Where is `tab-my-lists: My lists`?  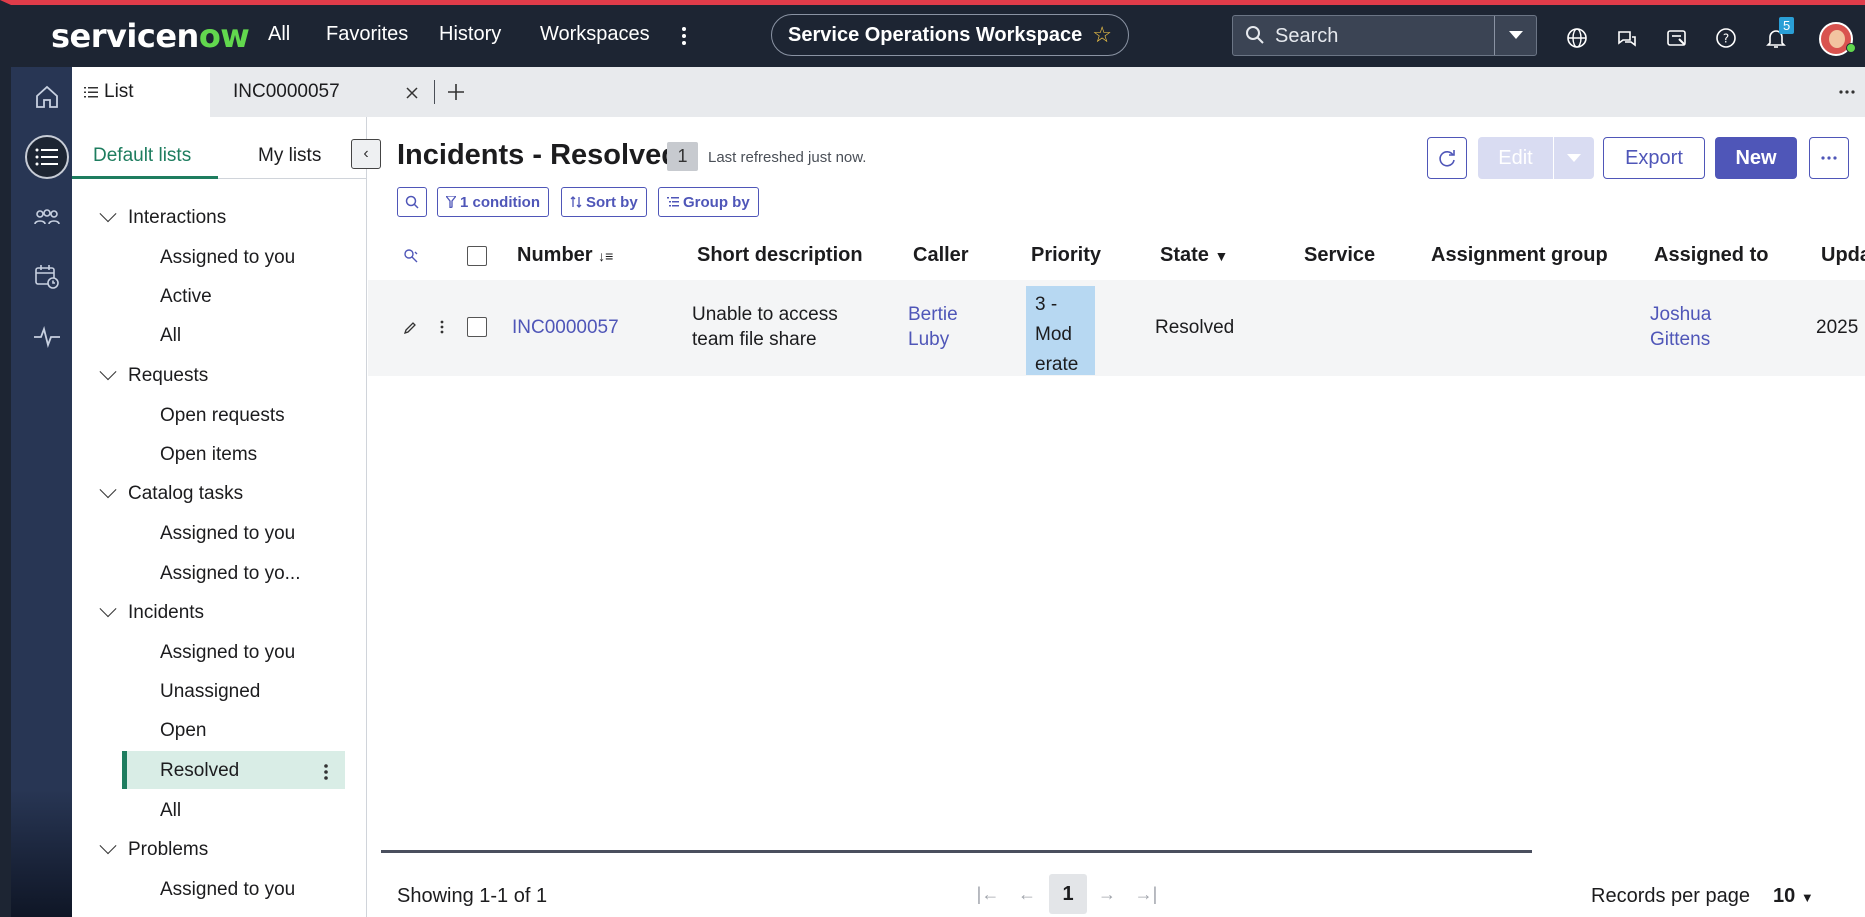 tab-my-lists: My lists is located at coordinates (289, 156).